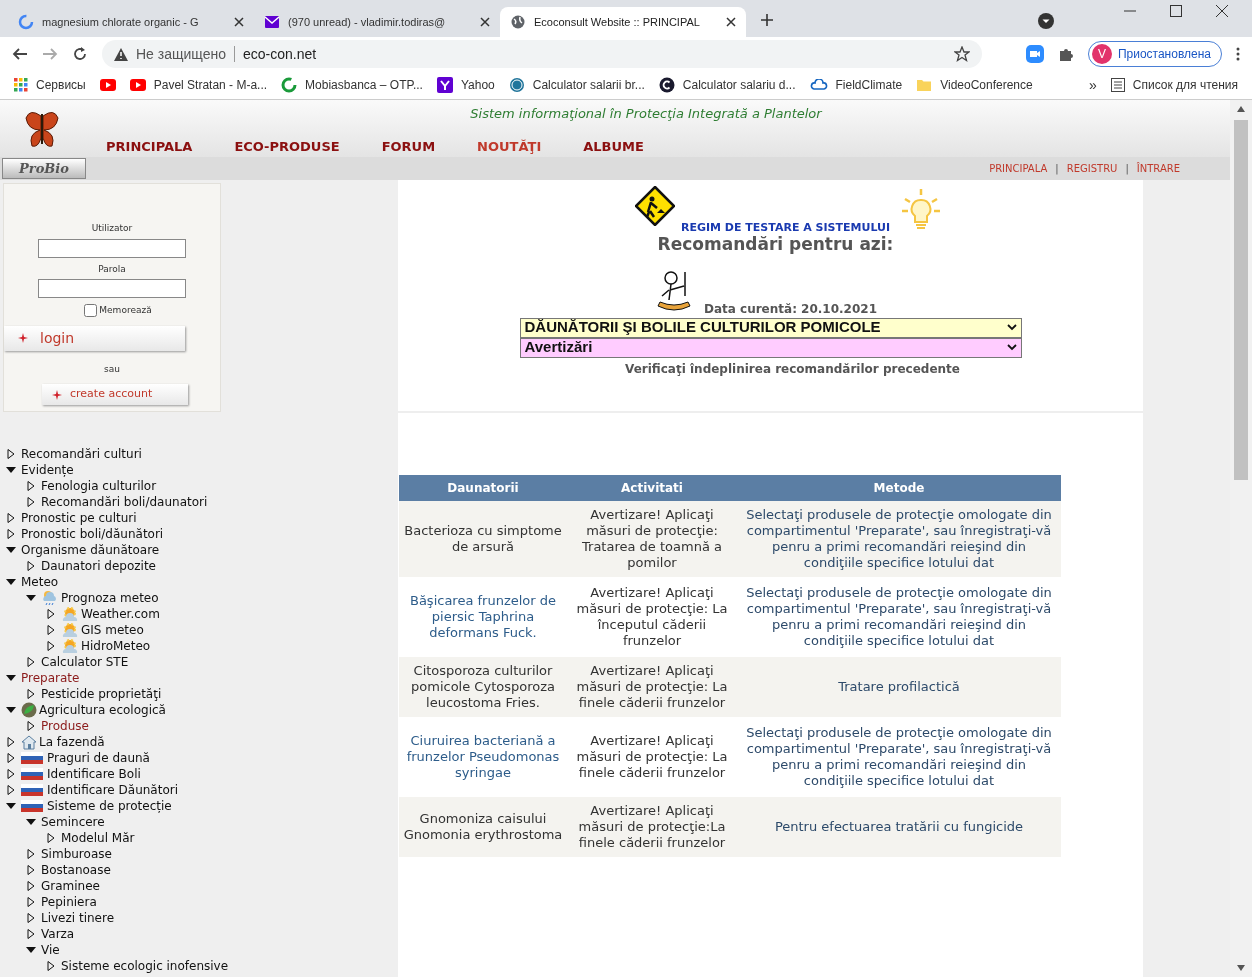  Describe the element at coordinates (99, 486) in the screenshot. I see `tree-link: Fenologia culturilor` at that location.